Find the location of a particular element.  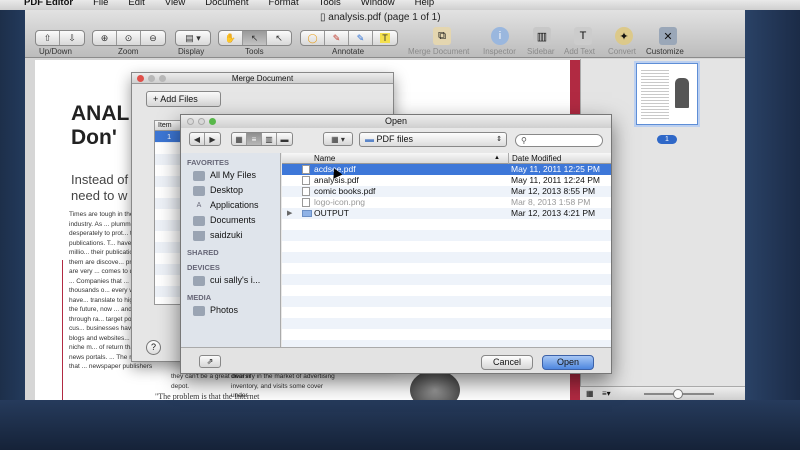

down-arrow-icon: ⇩ is located at coordinates (72, 37).